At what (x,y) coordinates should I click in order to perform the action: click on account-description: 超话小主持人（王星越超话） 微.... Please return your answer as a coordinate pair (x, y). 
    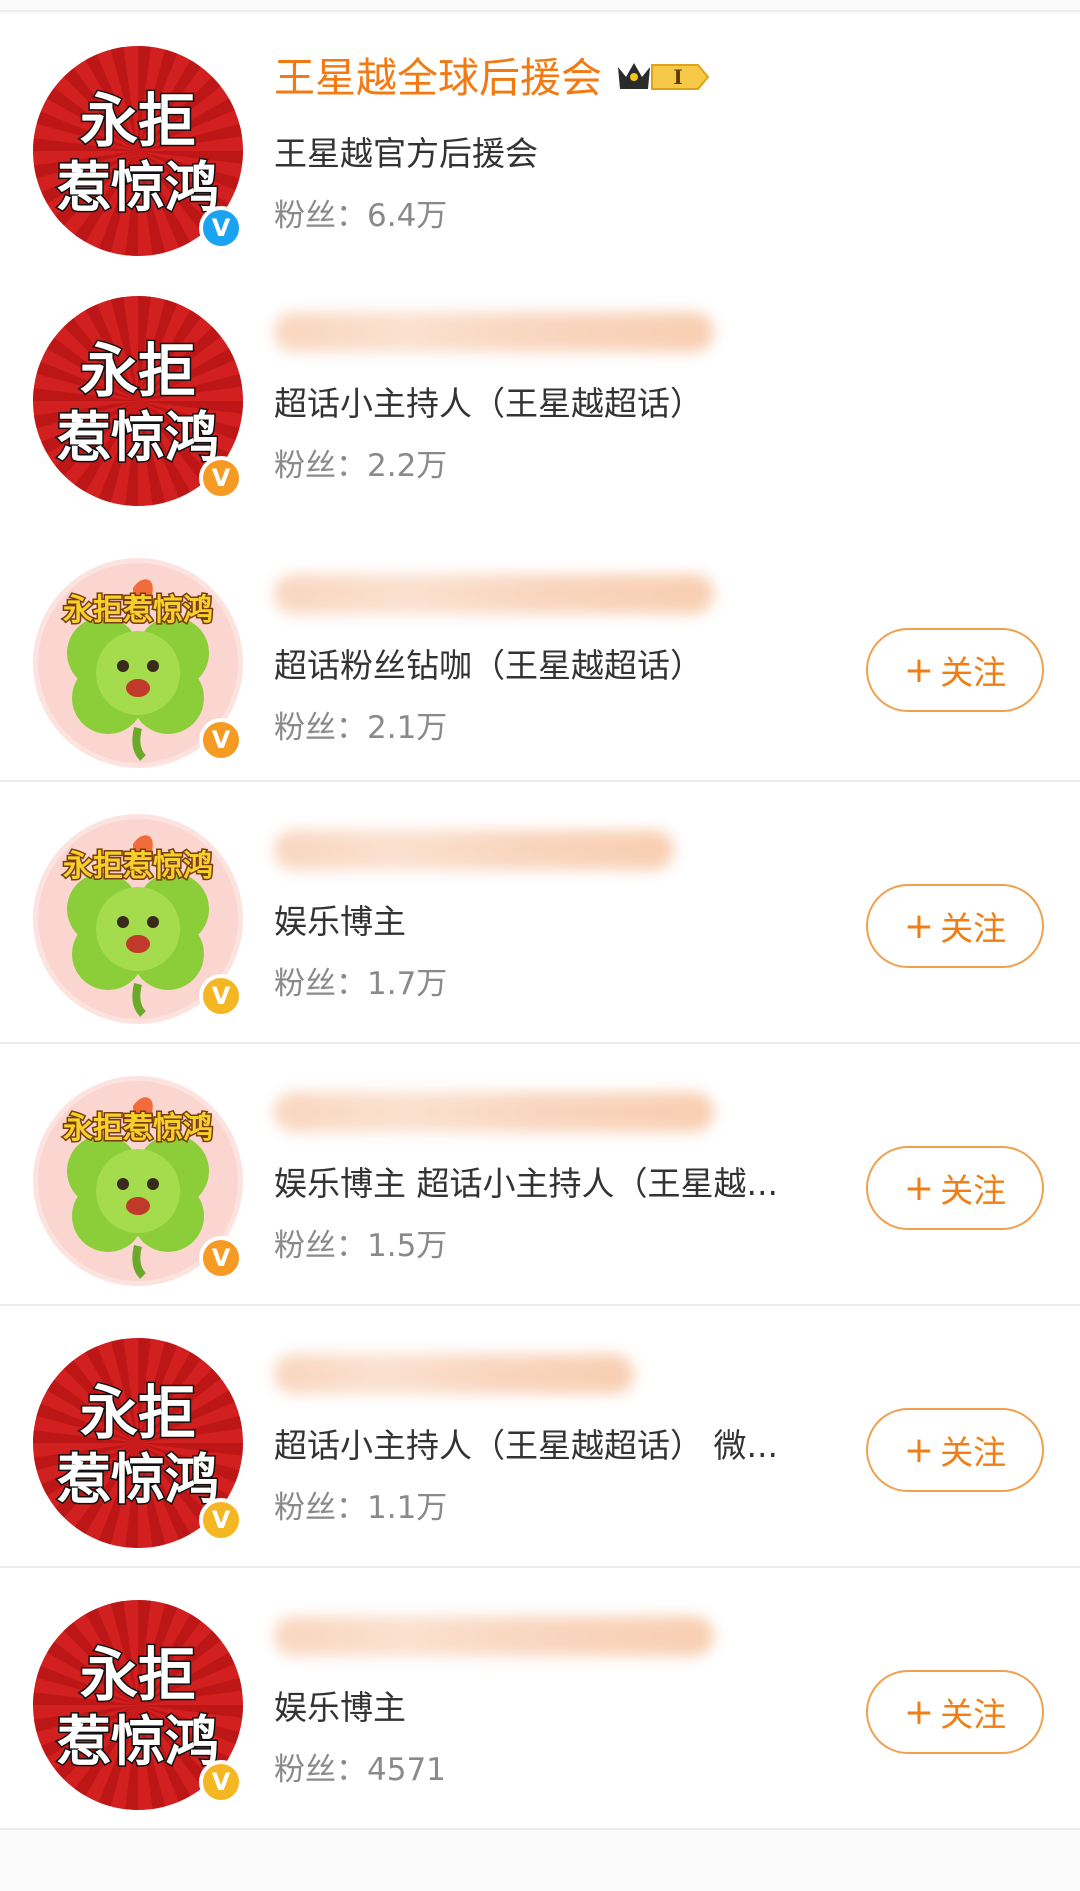
    Looking at the image, I should click on (526, 1445).